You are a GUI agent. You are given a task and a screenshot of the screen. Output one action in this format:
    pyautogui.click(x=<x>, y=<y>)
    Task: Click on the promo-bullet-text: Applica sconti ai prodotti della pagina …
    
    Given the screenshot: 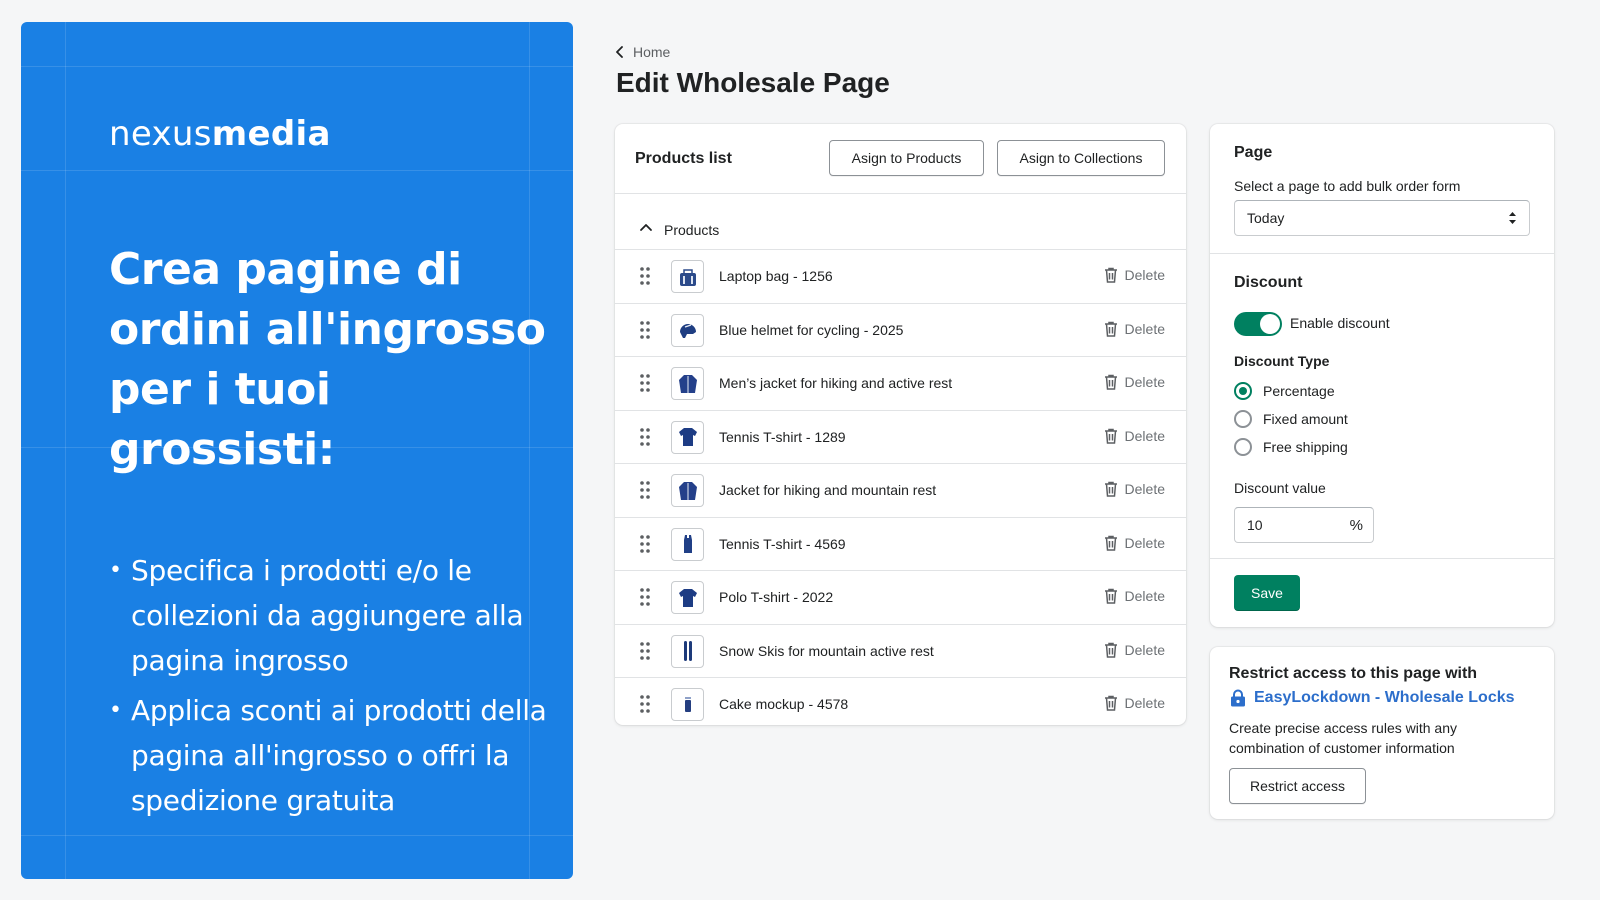 What is the action you would take?
    pyautogui.click(x=339, y=755)
    